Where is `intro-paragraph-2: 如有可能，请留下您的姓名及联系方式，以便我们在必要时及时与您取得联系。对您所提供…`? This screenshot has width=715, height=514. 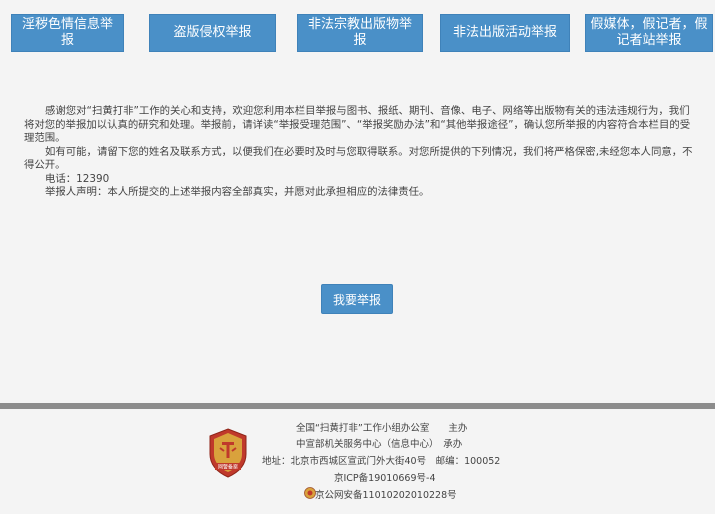
intro-paragraph-2: 如有可能，请留下您的姓名及联系方式，以便我们在必要时及时与您取得联系。对您所提供… is located at coordinates (358, 158).